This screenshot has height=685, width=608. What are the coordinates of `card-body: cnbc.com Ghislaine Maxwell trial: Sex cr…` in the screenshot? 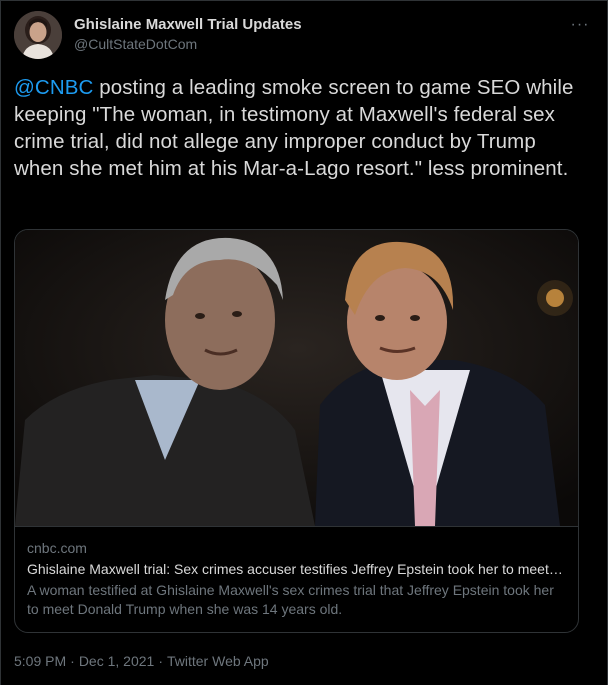 It's located at (296, 573).